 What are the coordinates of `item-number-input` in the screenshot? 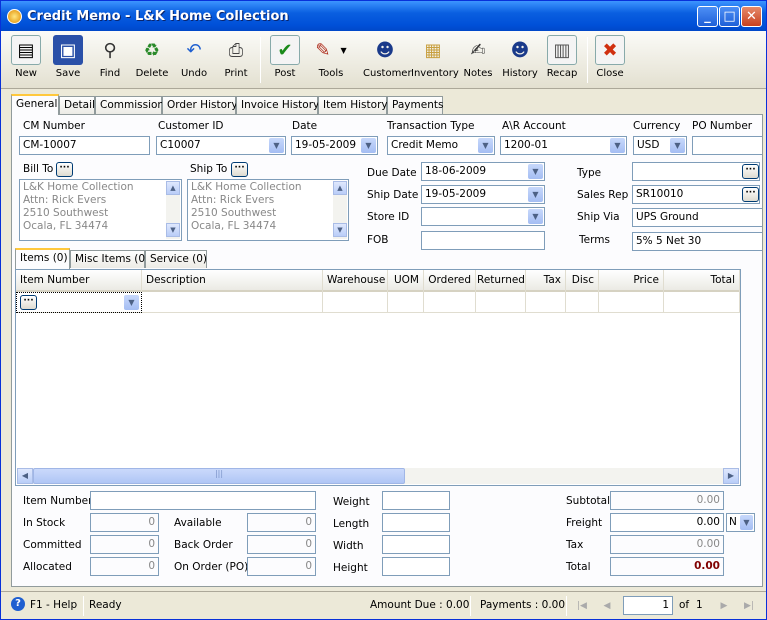 It's located at (203, 500).